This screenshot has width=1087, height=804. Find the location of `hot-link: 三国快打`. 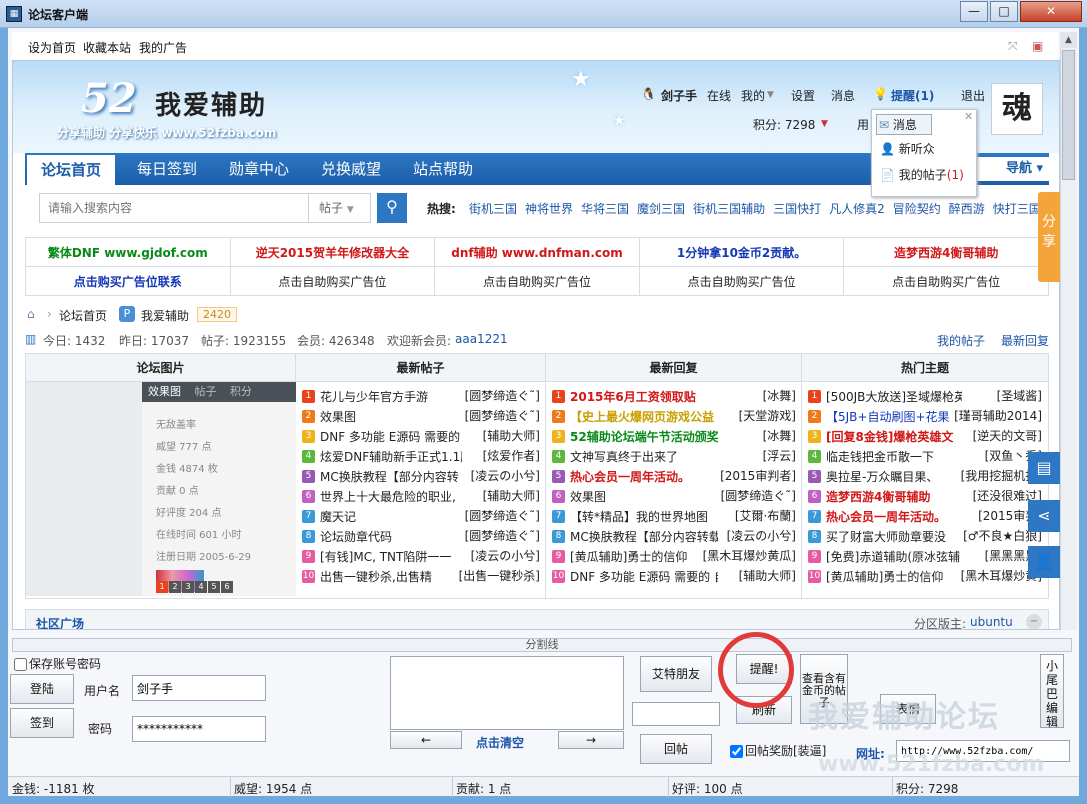

hot-link: 三国快打 is located at coordinates (797, 209).